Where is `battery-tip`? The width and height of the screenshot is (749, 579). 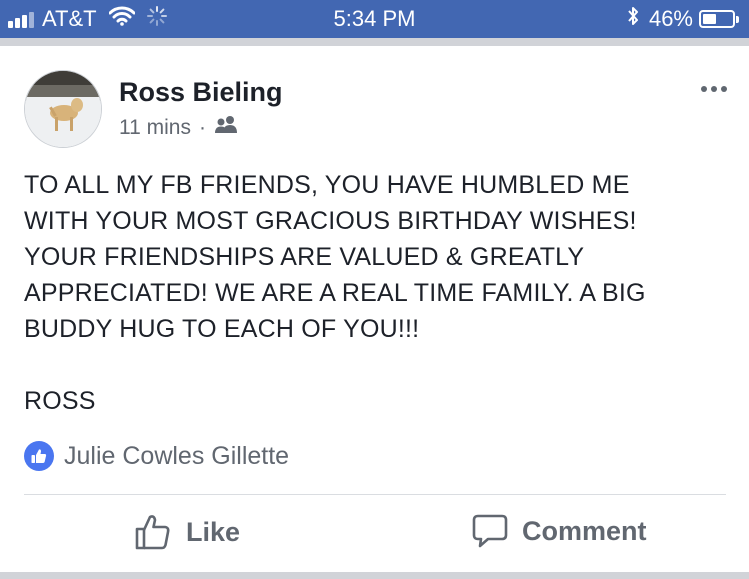
battery-tip is located at coordinates (737, 19).